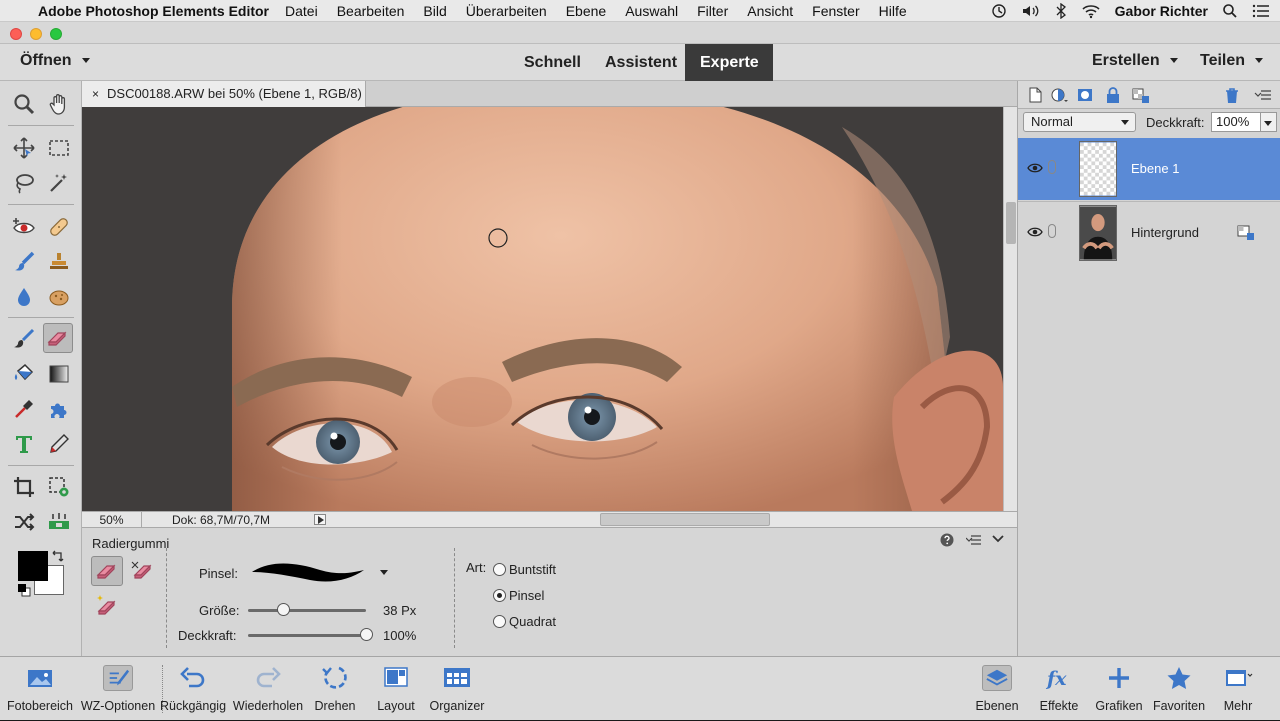 This screenshot has height=721, width=1280. What do you see at coordinates (532, 621) in the screenshot?
I see `type-quadrat-label: Quadrat` at bounding box center [532, 621].